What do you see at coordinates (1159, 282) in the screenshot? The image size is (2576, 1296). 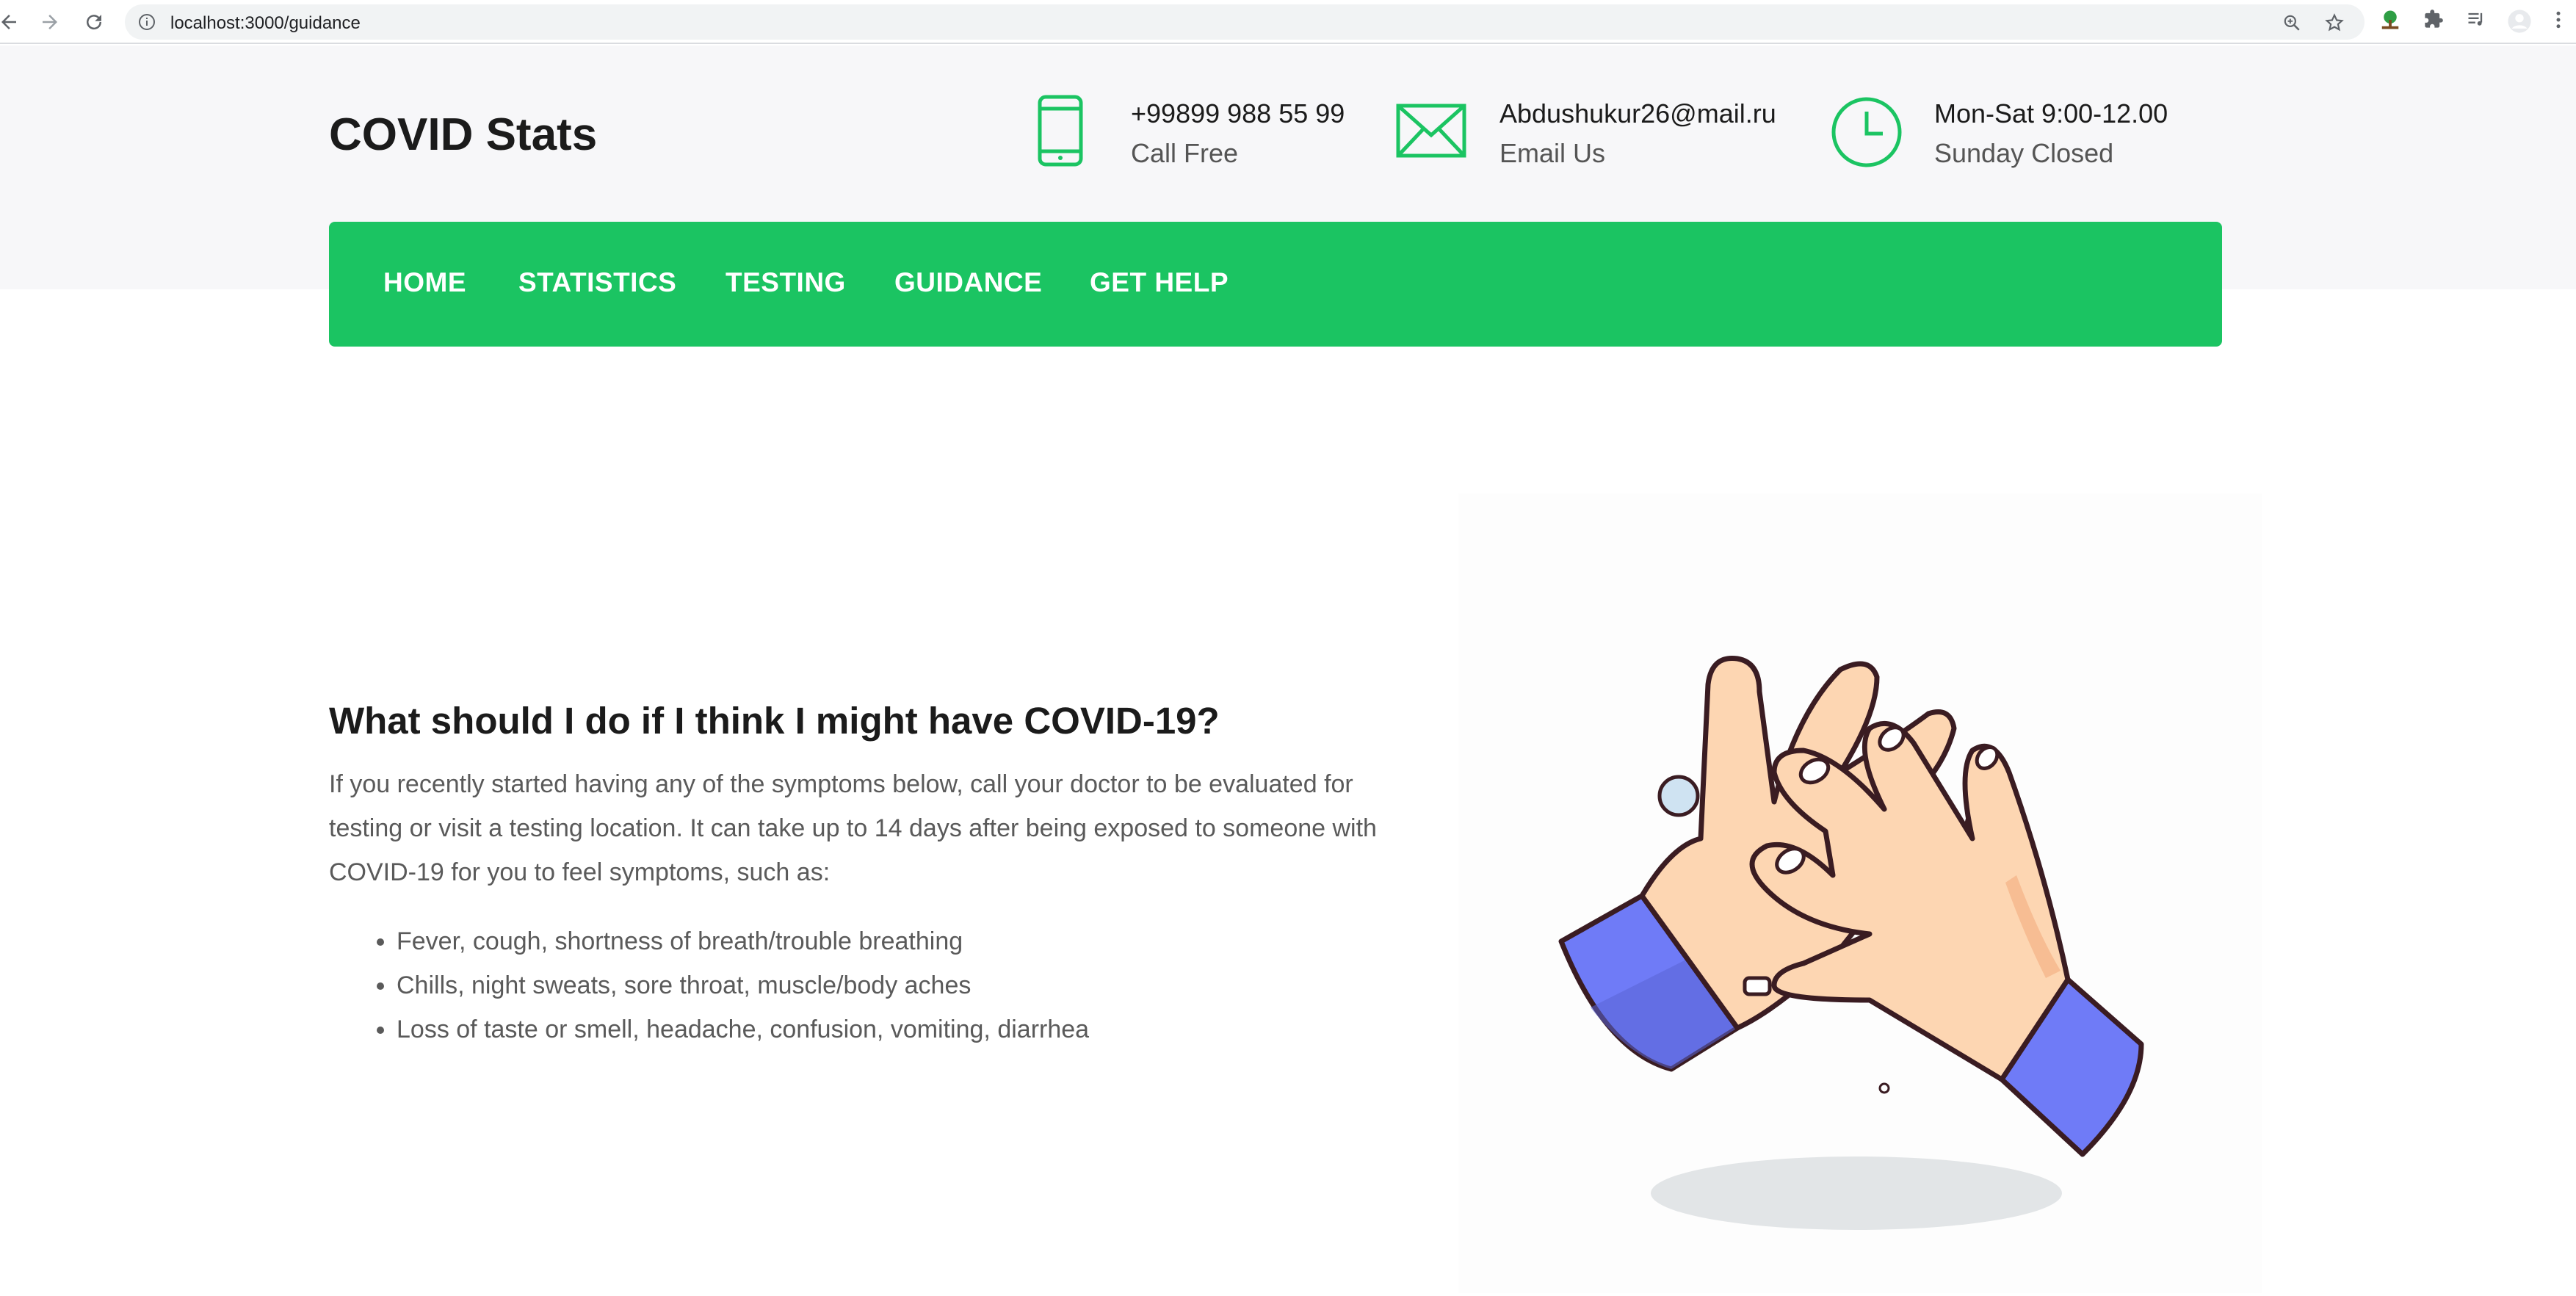 I see `nav-item-get-help: GET HELP` at bounding box center [1159, 282].